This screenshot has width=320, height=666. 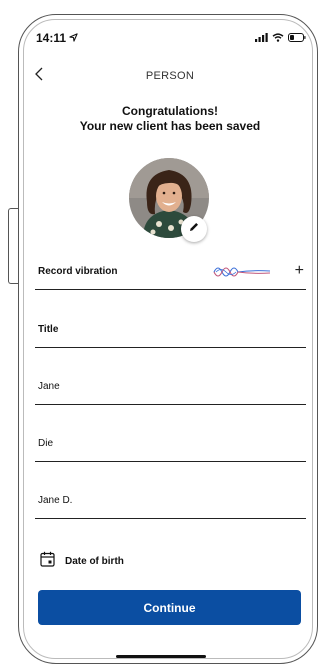 What do you see at coordinates (242, 274) in the screenshot?
I see `waveform-icon` at bounding box center [242, 274].